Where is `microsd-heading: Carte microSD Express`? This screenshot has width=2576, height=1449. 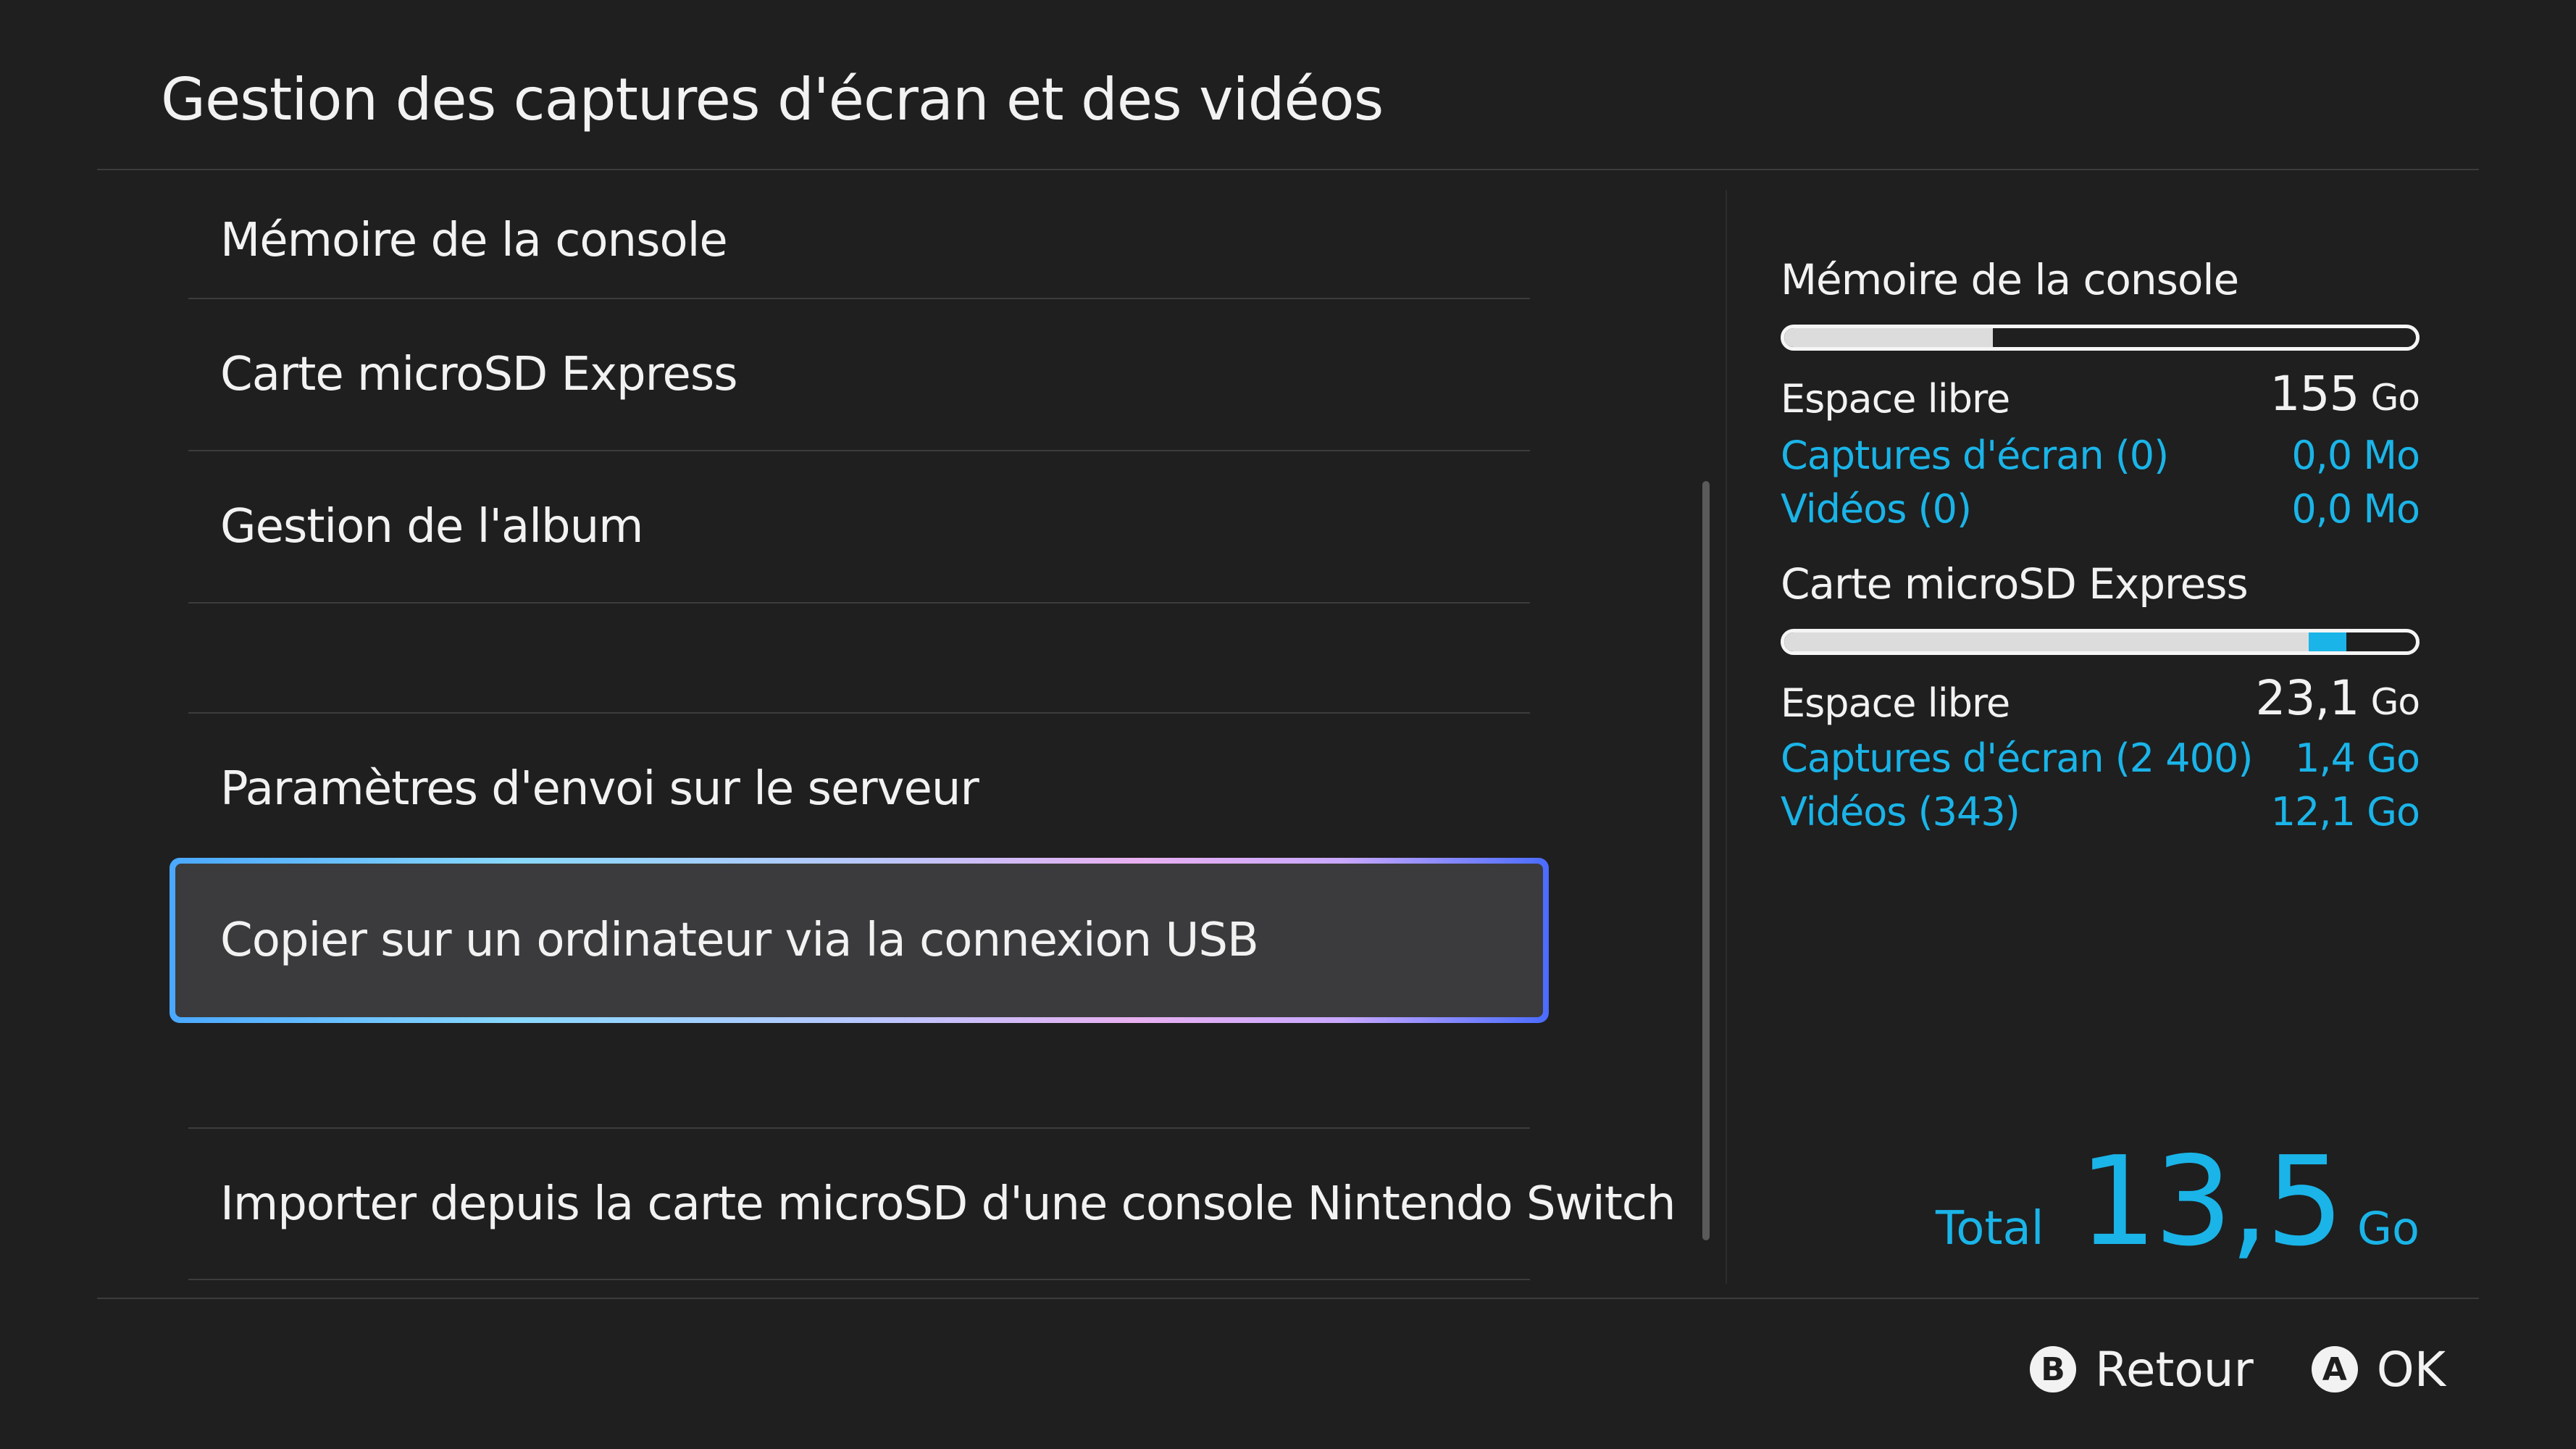 microsd-heading: Carte microSD Express is located at coordinates (2015, 584).